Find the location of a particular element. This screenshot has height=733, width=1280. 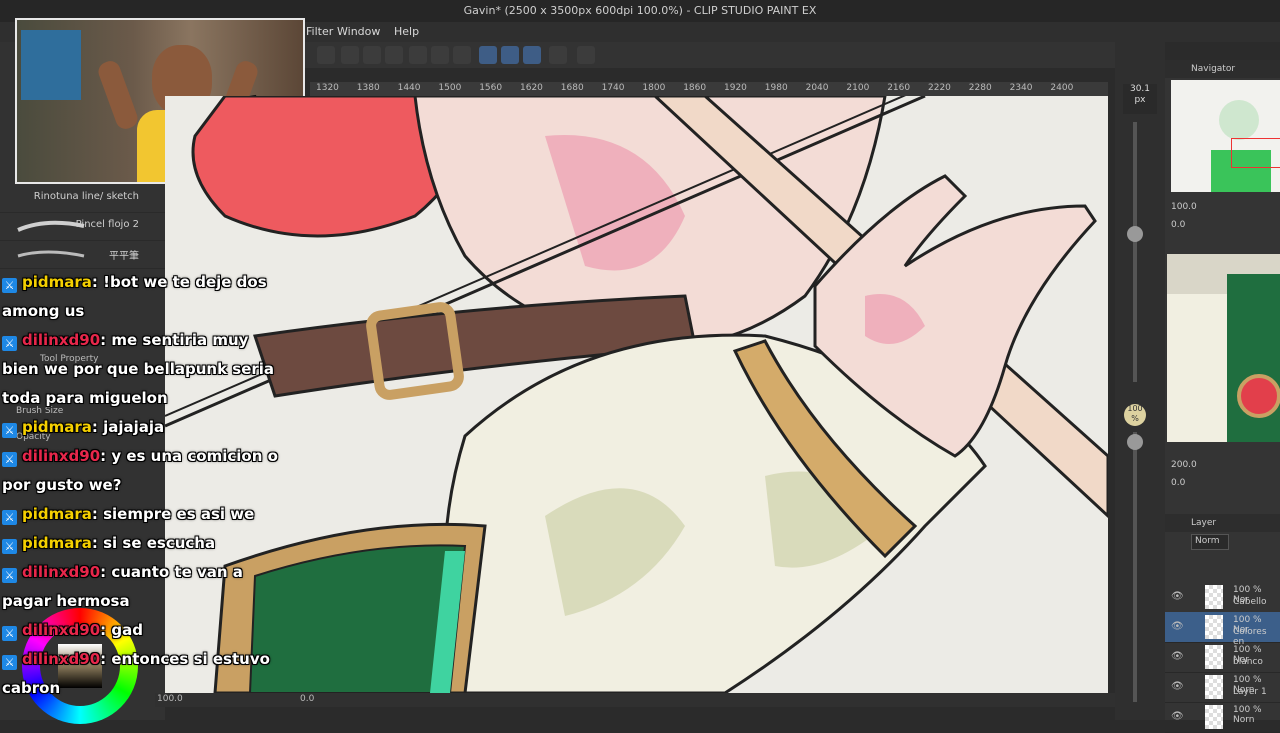

brush-label: Pincel flojo 2 is located at coordinates (107, 224).